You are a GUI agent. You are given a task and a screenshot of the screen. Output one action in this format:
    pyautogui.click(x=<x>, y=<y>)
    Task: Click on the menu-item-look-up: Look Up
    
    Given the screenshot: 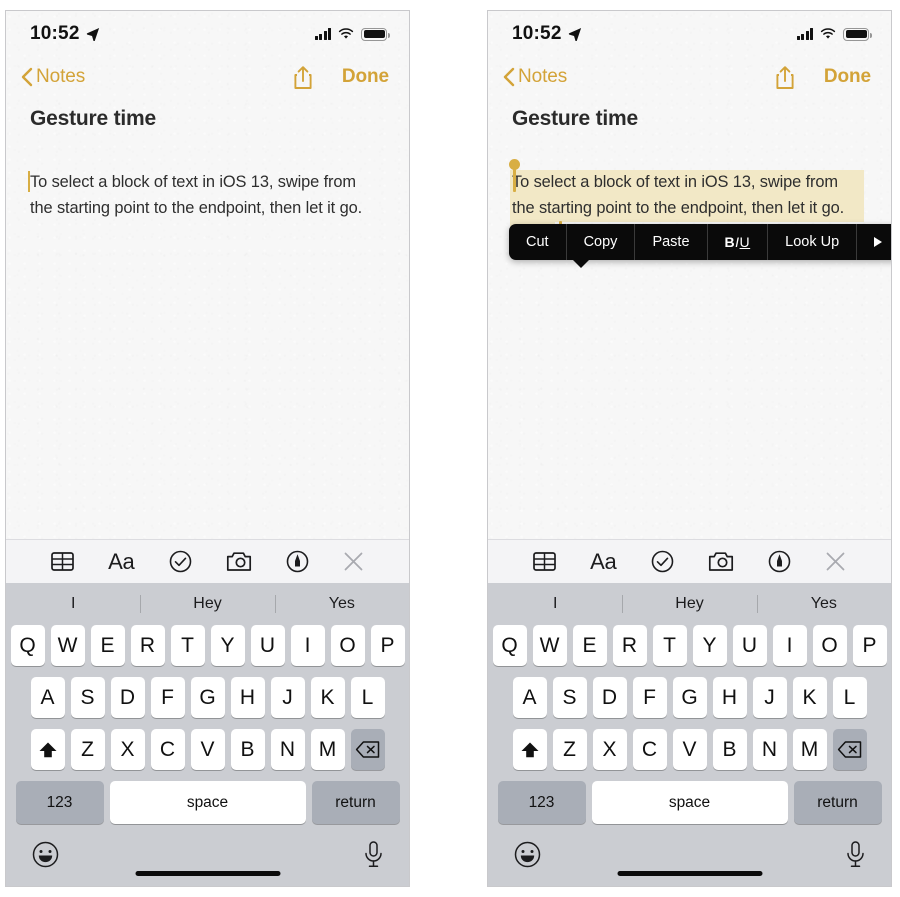 What is the action you would take?
    pyautogui.click(x=813, y=242)
    